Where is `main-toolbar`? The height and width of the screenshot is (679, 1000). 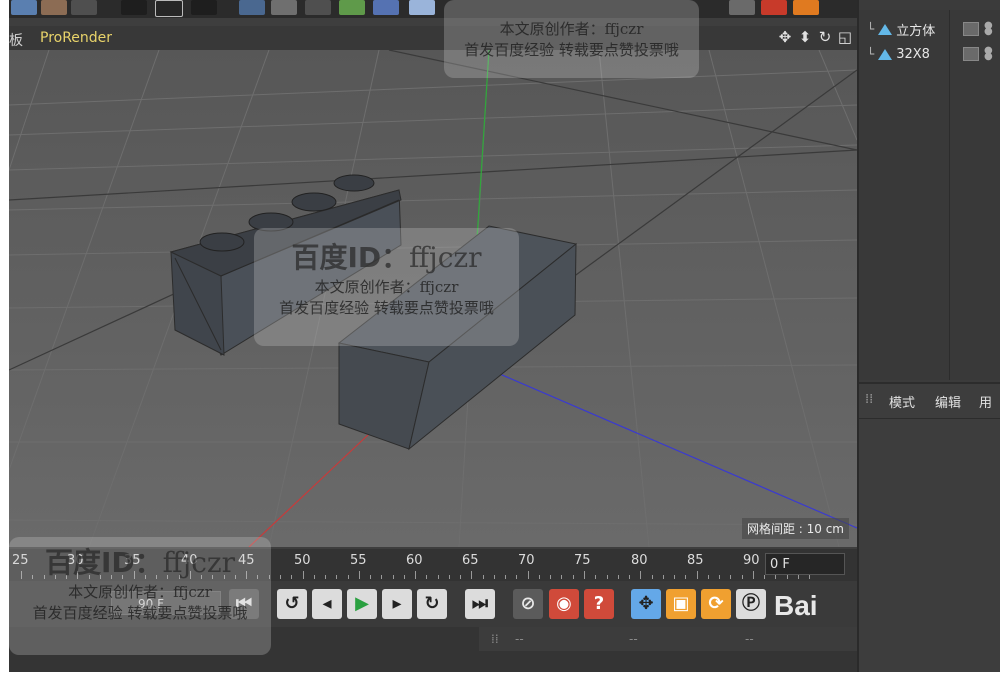 main-toolbar is located at coordinates (433, 9).